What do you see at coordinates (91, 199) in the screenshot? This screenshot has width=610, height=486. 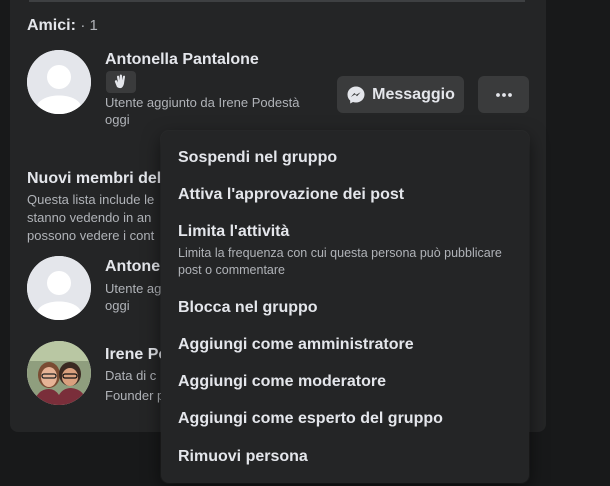 I see `new-members-desc-1: Questa lista include le` at bounding box center [91, 199].